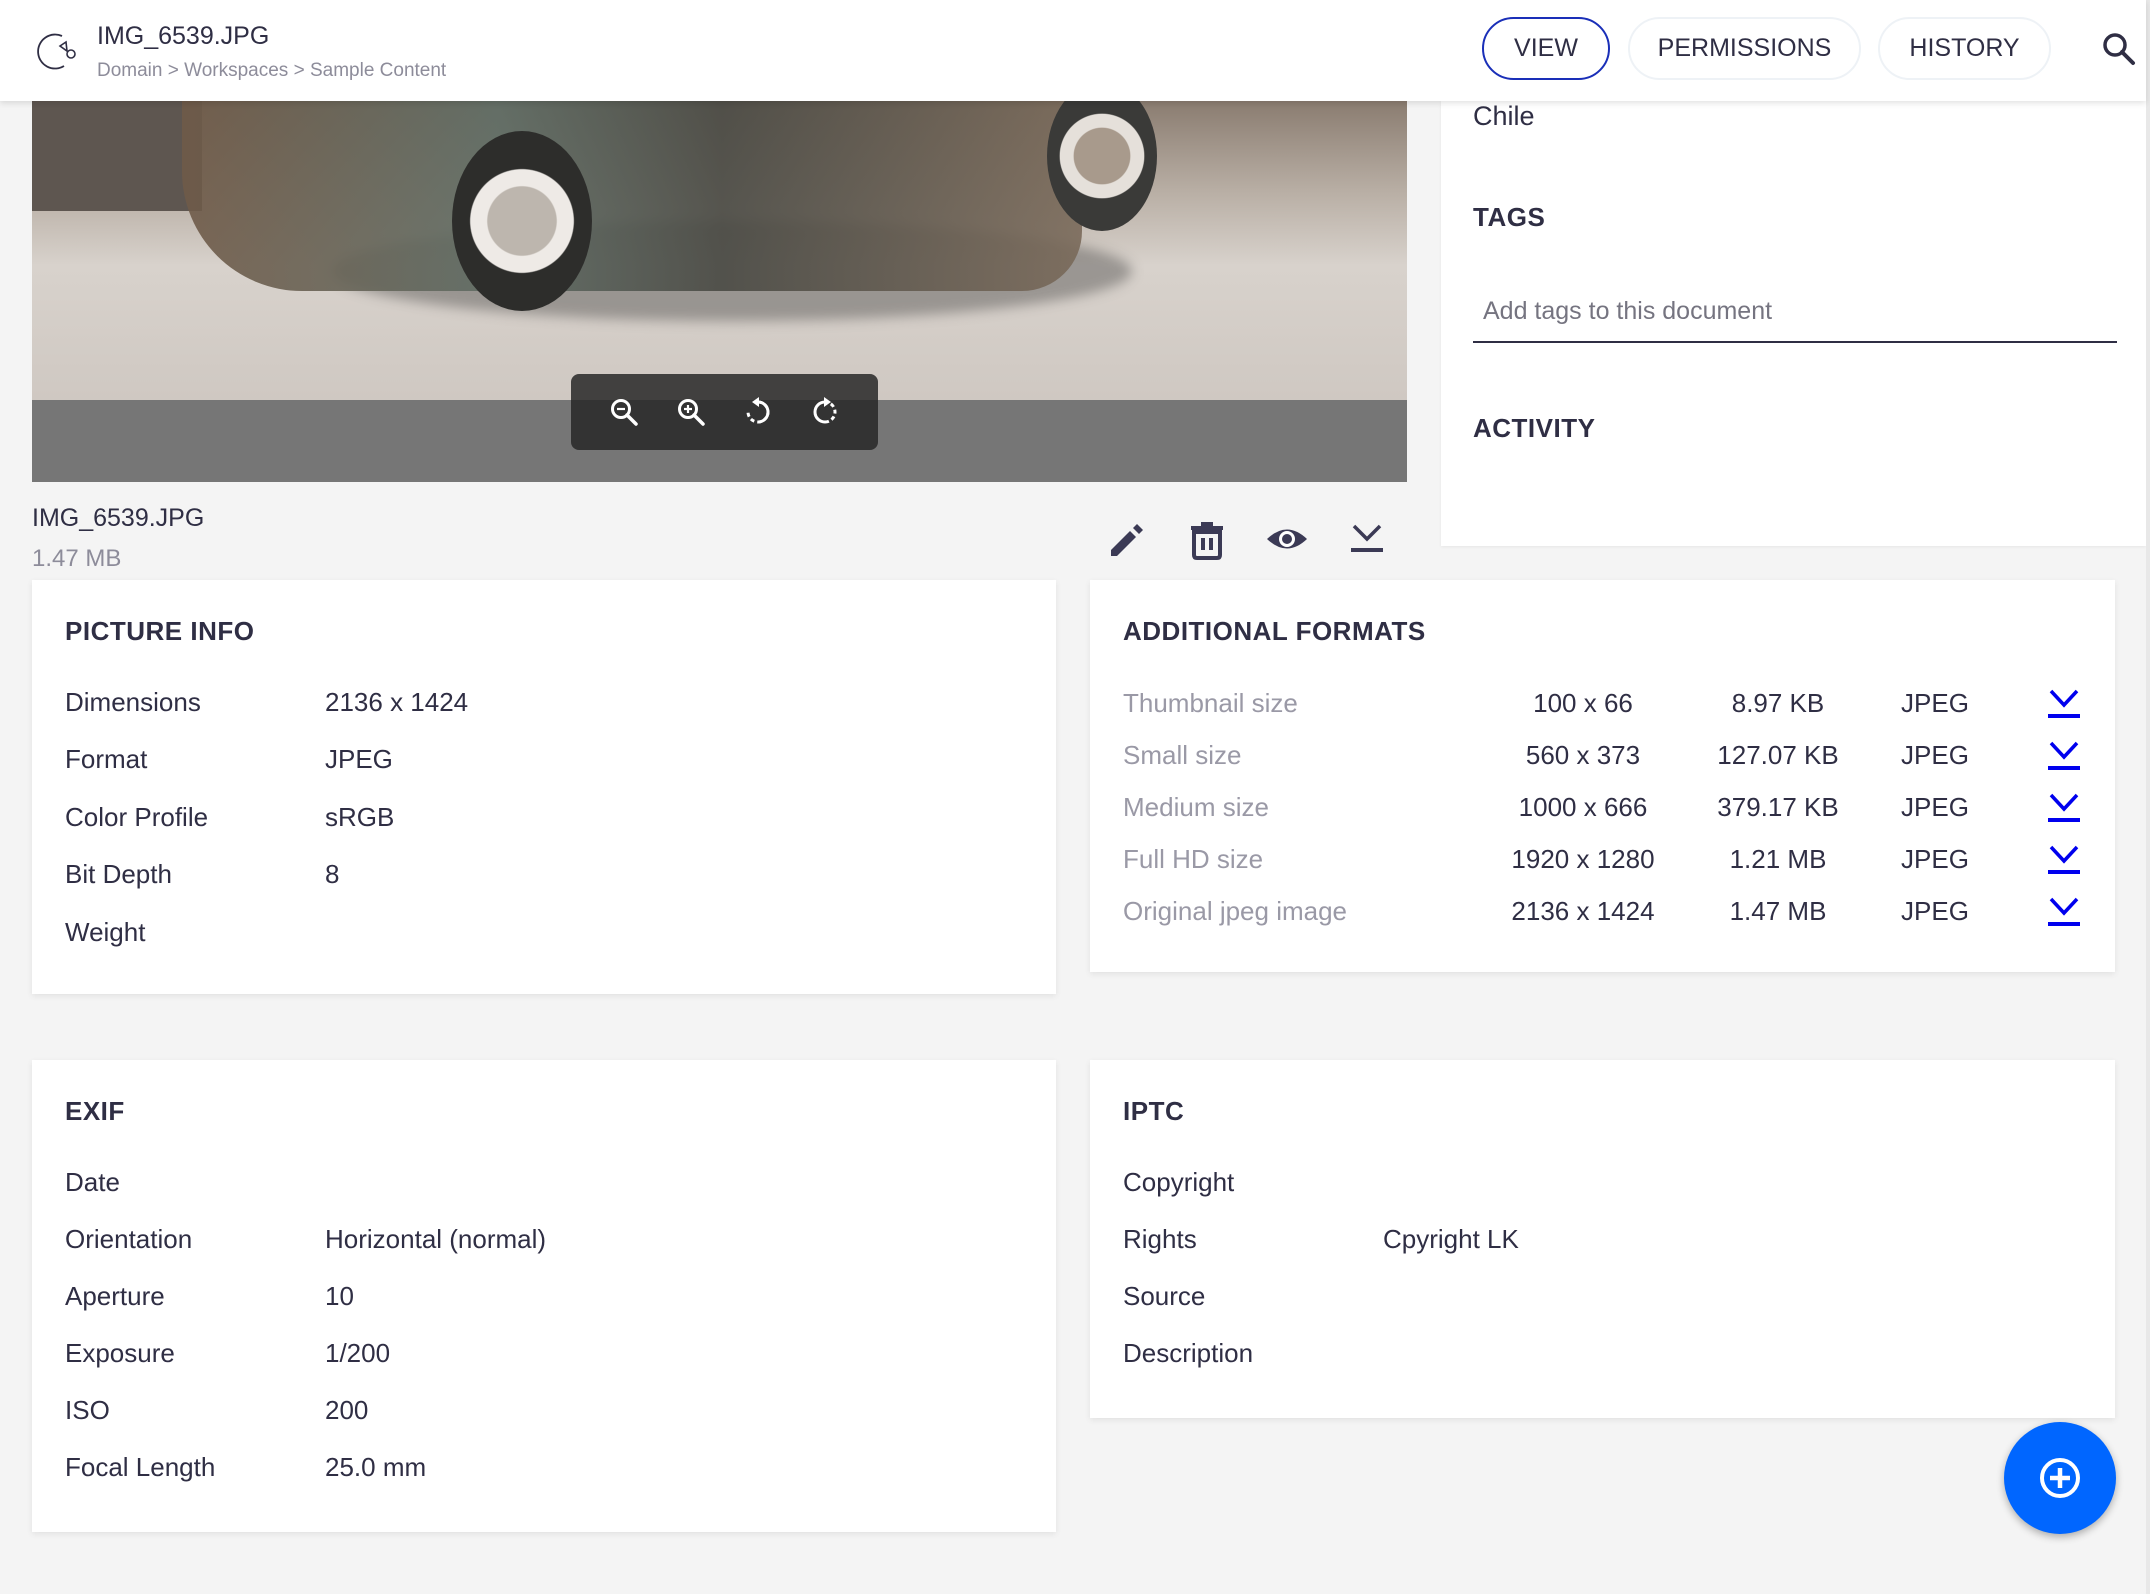 The height and width of the screenshot is (1594, 2150). What do you see at coordinates (1509, 217) in the screenshot?
I see `tags-heading: TAGS` at bounding box center [1509, 217].